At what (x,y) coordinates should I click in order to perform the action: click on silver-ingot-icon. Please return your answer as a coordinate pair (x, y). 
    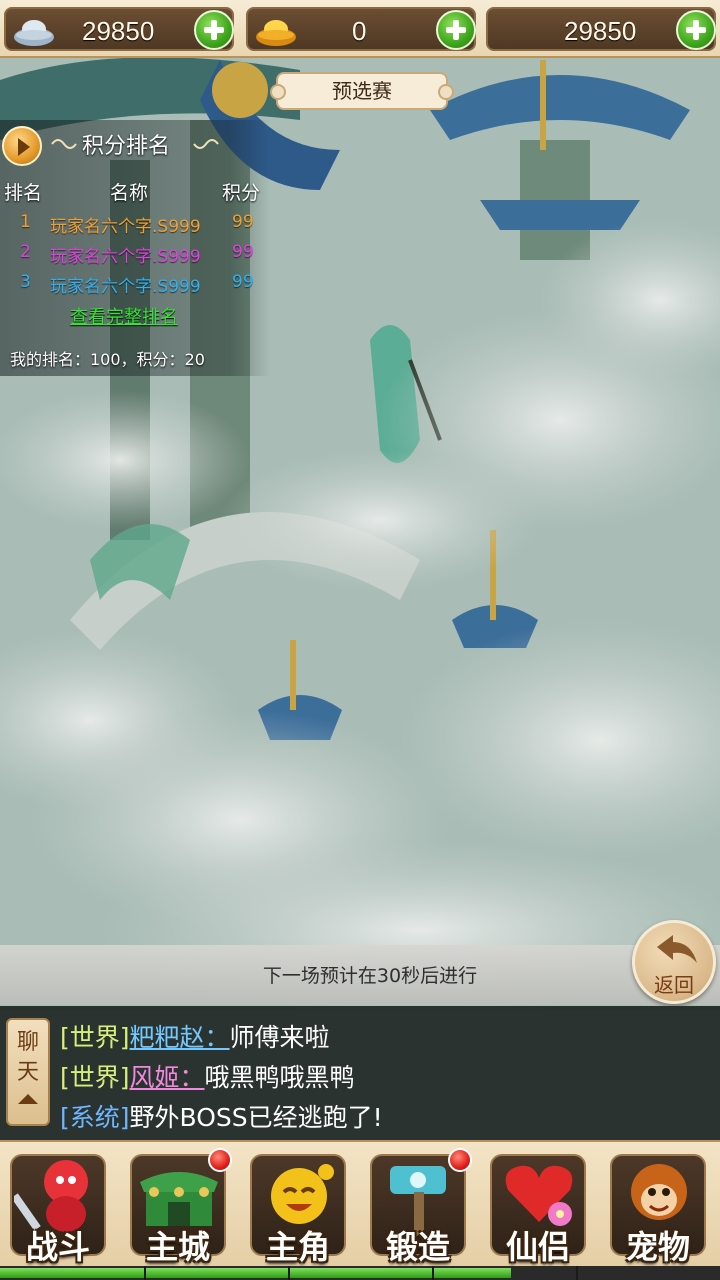
    Looking at the image, I should click on (34, 33).